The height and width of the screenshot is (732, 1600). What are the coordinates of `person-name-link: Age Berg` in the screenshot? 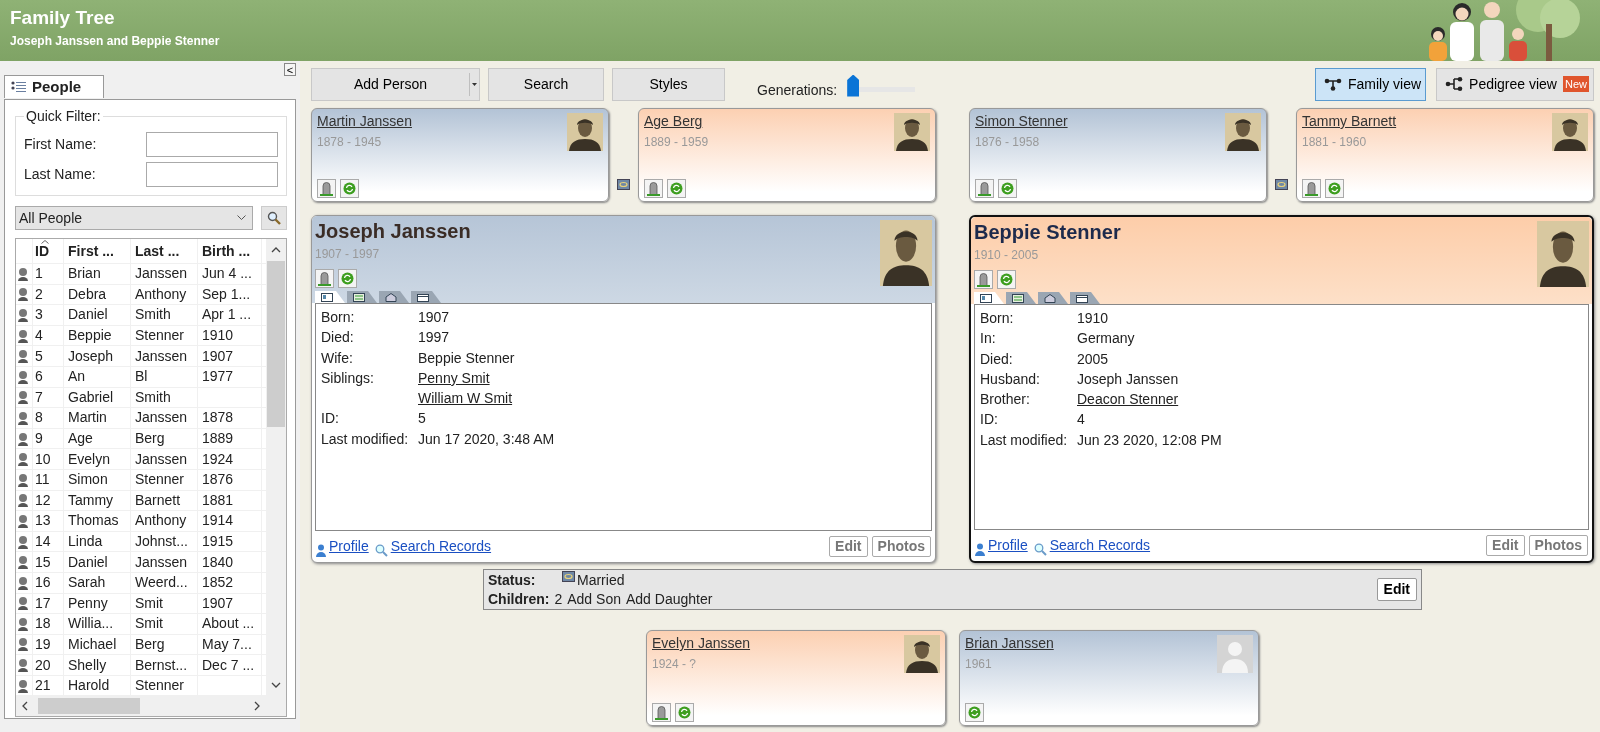 It's located at (673, 121).